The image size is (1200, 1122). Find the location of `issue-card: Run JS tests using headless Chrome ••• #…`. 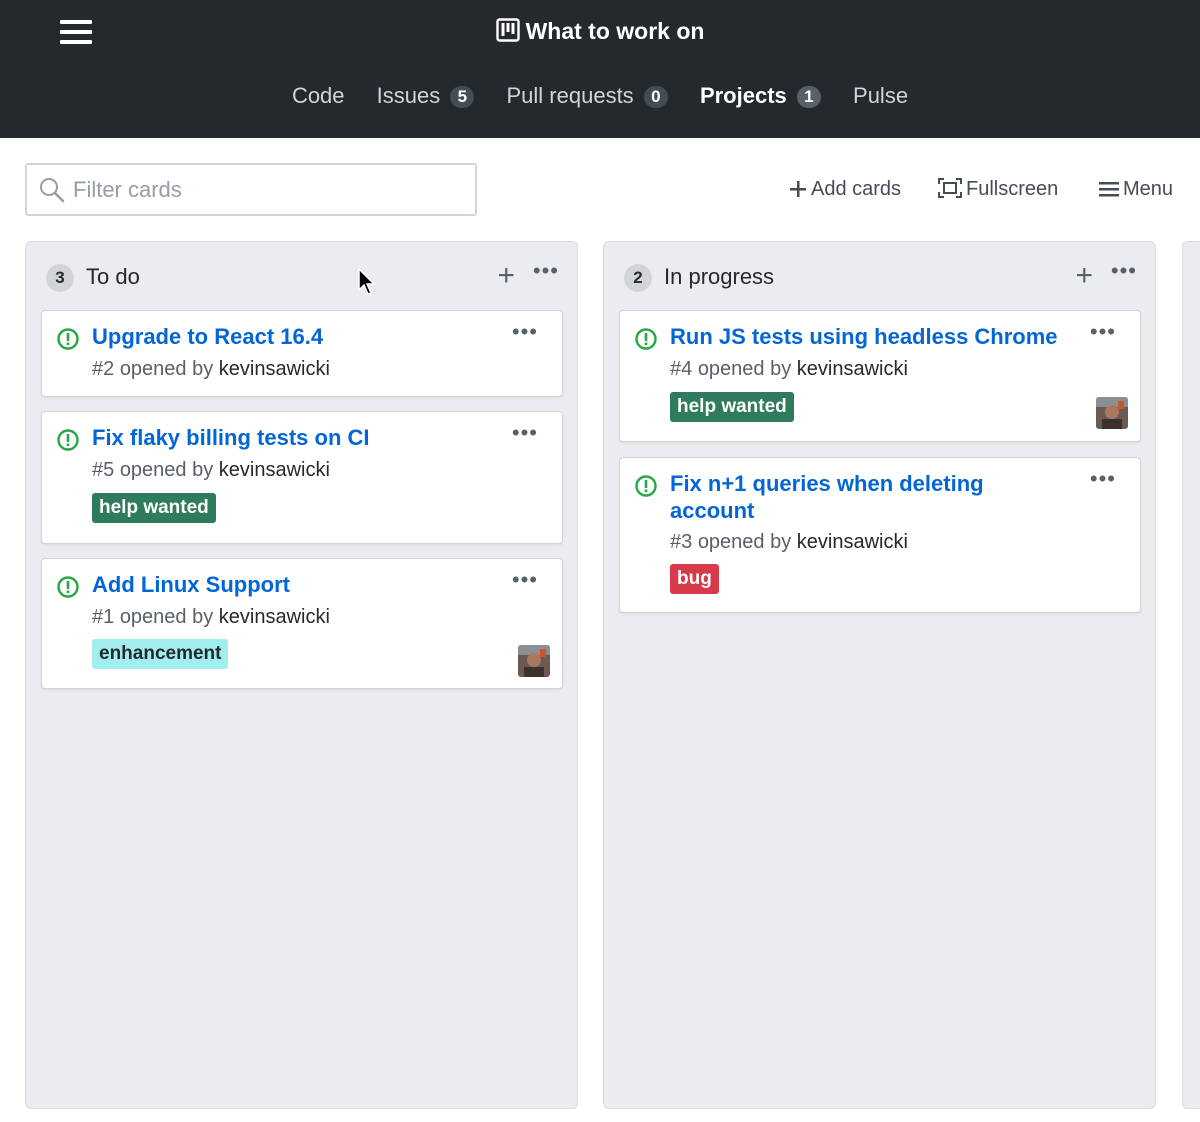

issue-card: Run JS tests using headless Chrome ••• #… is located at coordinates (880, 376).